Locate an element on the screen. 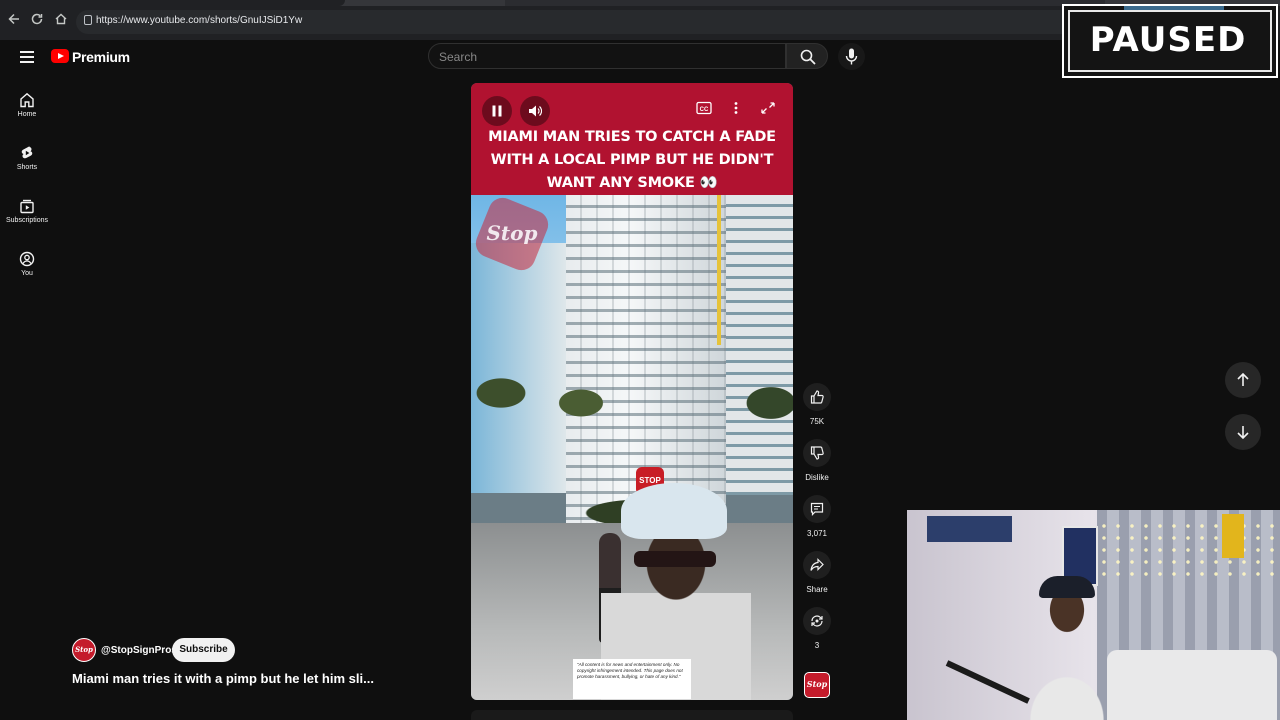  pause-button is located at coordinates (497, 111).